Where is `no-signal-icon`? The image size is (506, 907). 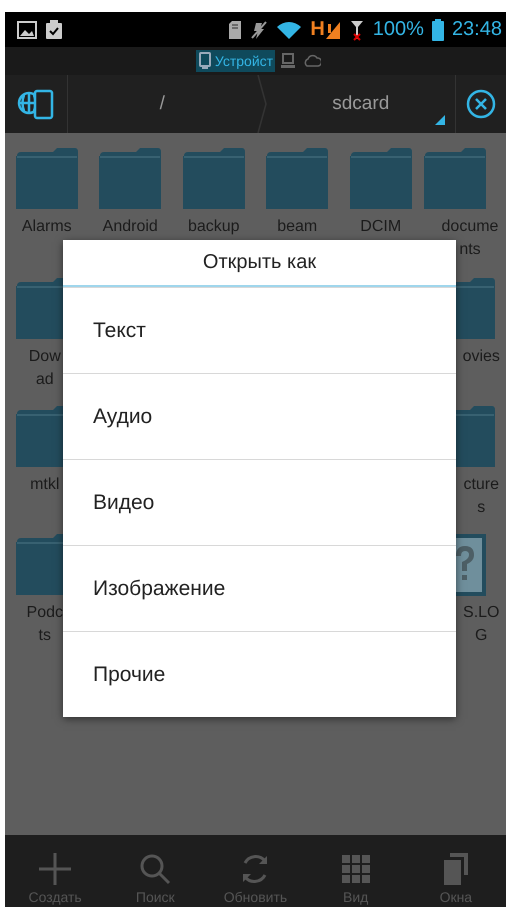 no-signal-icon is located at coordinates (356, 29).